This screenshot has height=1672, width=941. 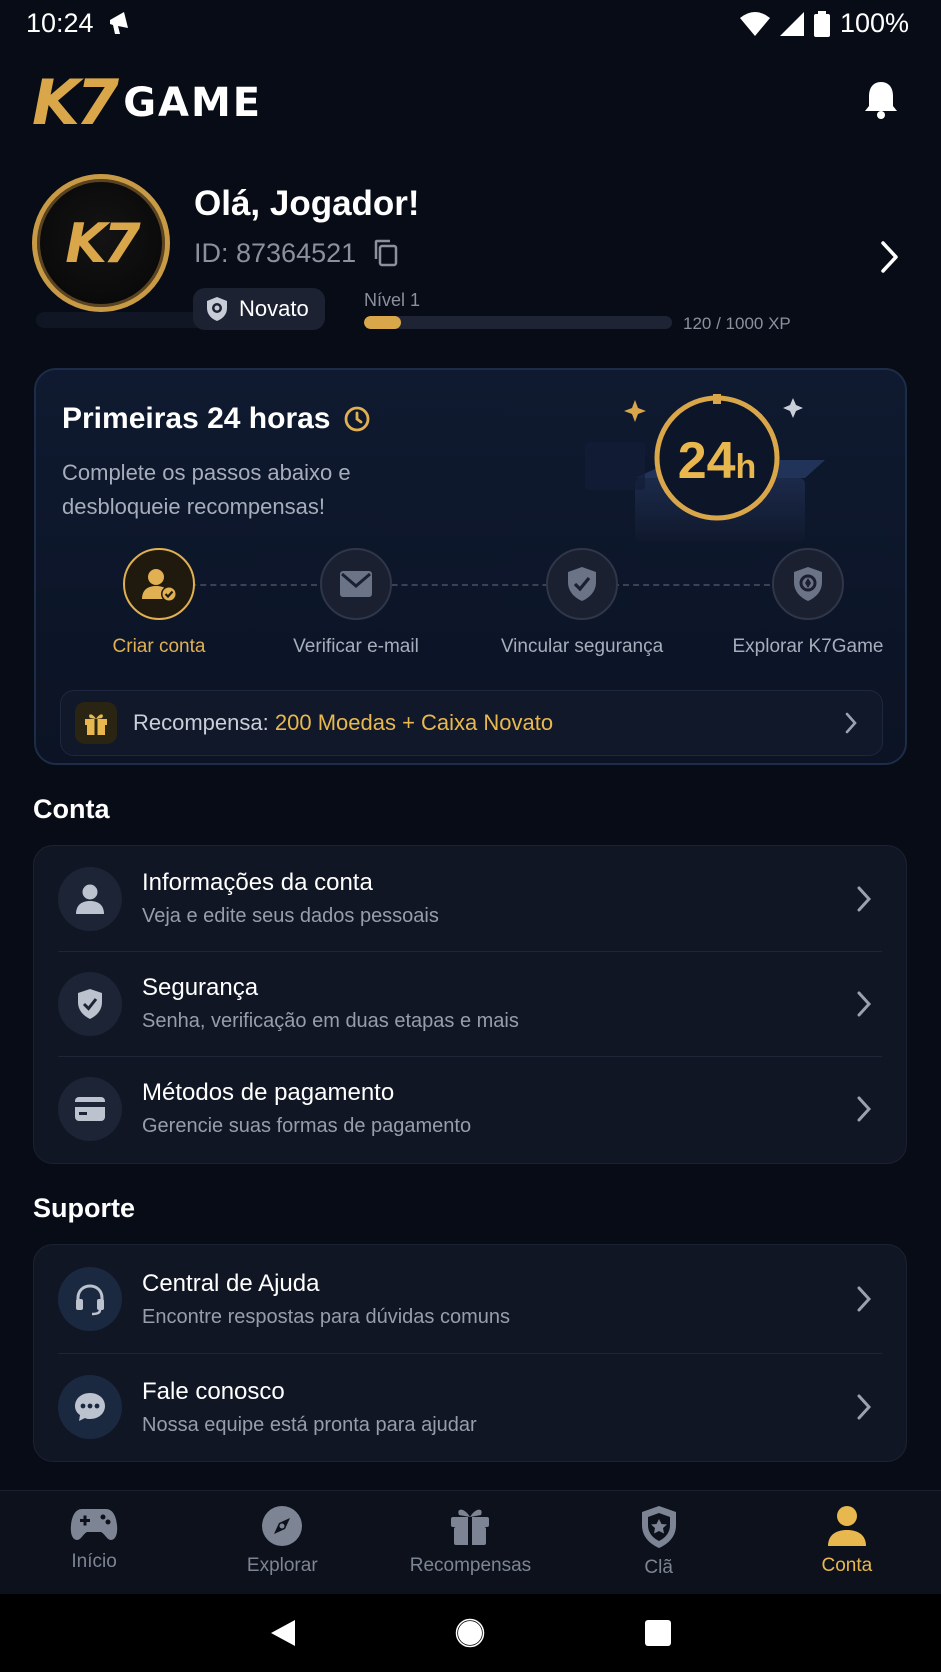 What do you see at coordinates (658, 1567) in the screenshot?
I see `nav-label: Clã` at bounding box center [658, 1567].